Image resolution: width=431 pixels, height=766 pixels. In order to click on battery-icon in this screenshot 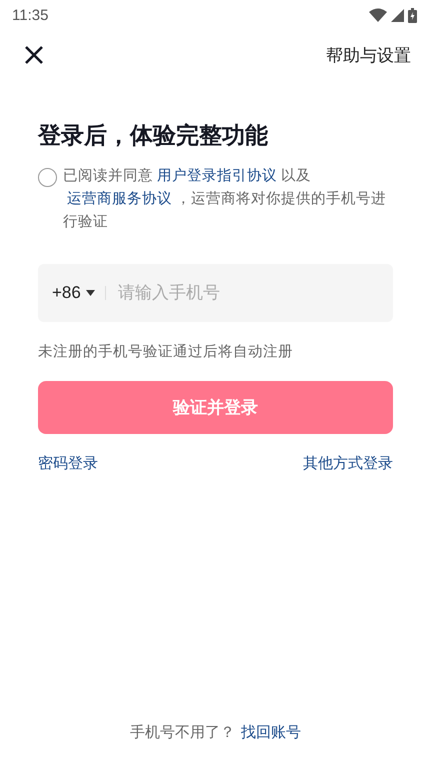, I will do `click(412, 15)`.